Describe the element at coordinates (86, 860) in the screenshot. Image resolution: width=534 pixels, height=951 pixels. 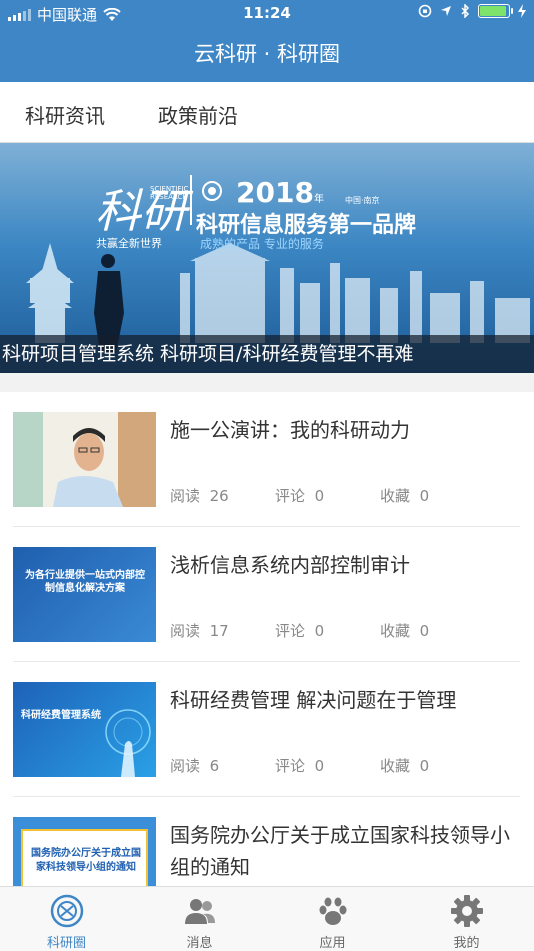
I see `thumbnail-caption: 国务院办公厅关于成立国家科技领导小组的通知` at that location.